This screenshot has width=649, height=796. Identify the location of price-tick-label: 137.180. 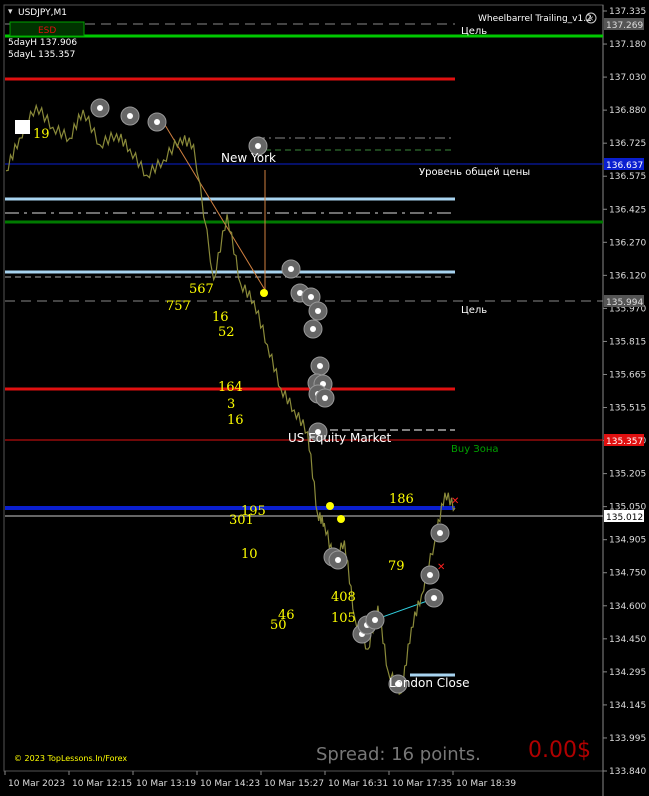
(627, 45).